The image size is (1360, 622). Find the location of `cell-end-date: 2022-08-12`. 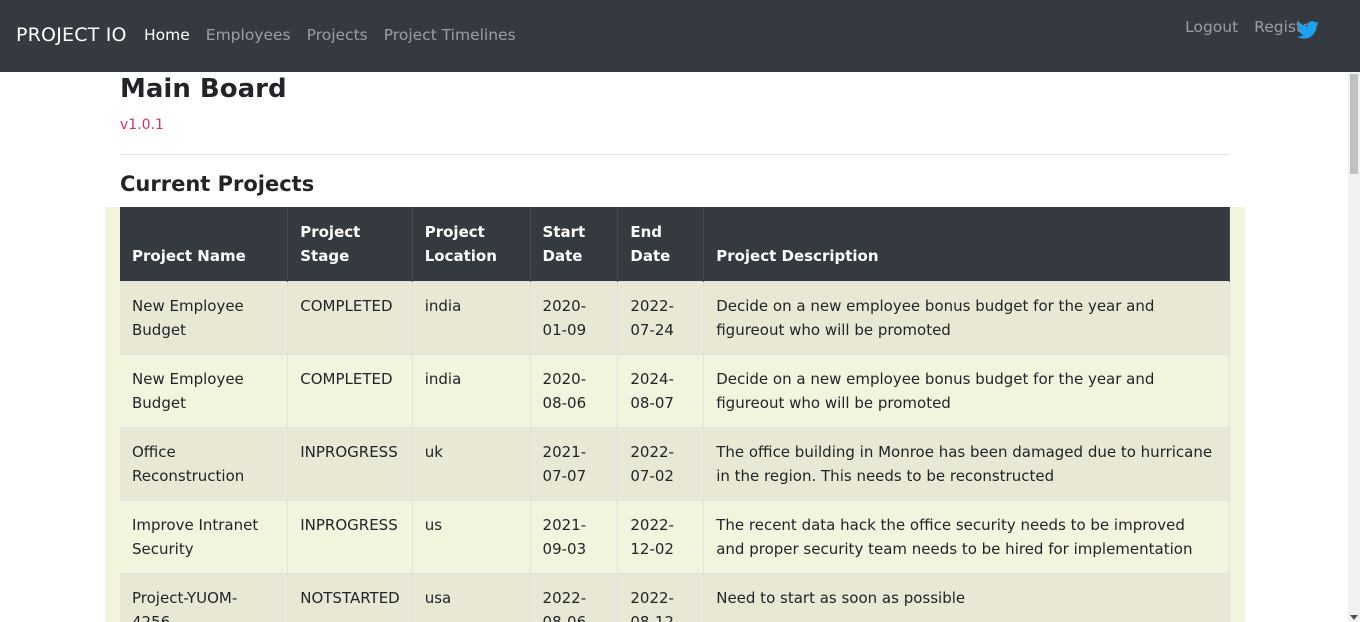

cell-end-date: 2022-08-12 is located at coordinates (661, 597).